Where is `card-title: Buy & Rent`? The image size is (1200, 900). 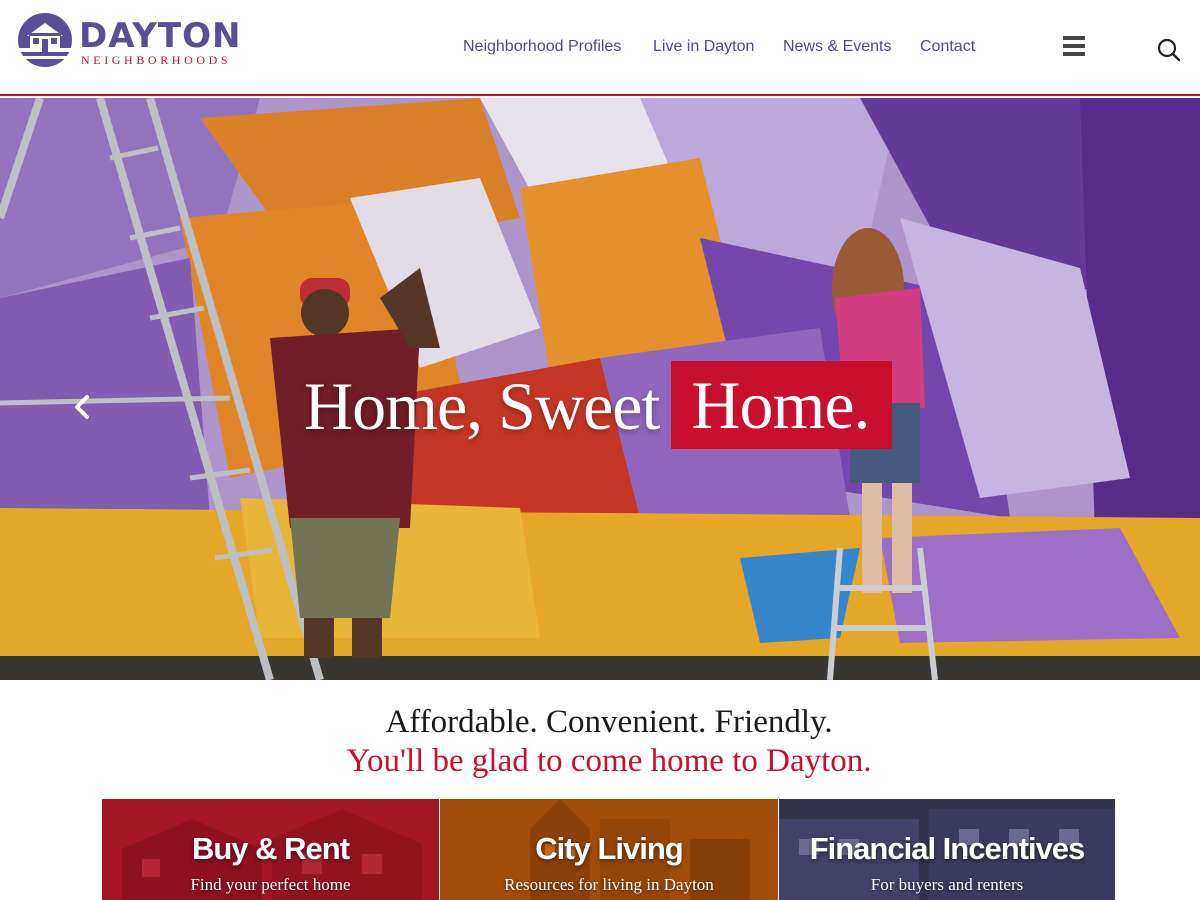 card-title: Buy & Rent is located at coordinates (270, 848).